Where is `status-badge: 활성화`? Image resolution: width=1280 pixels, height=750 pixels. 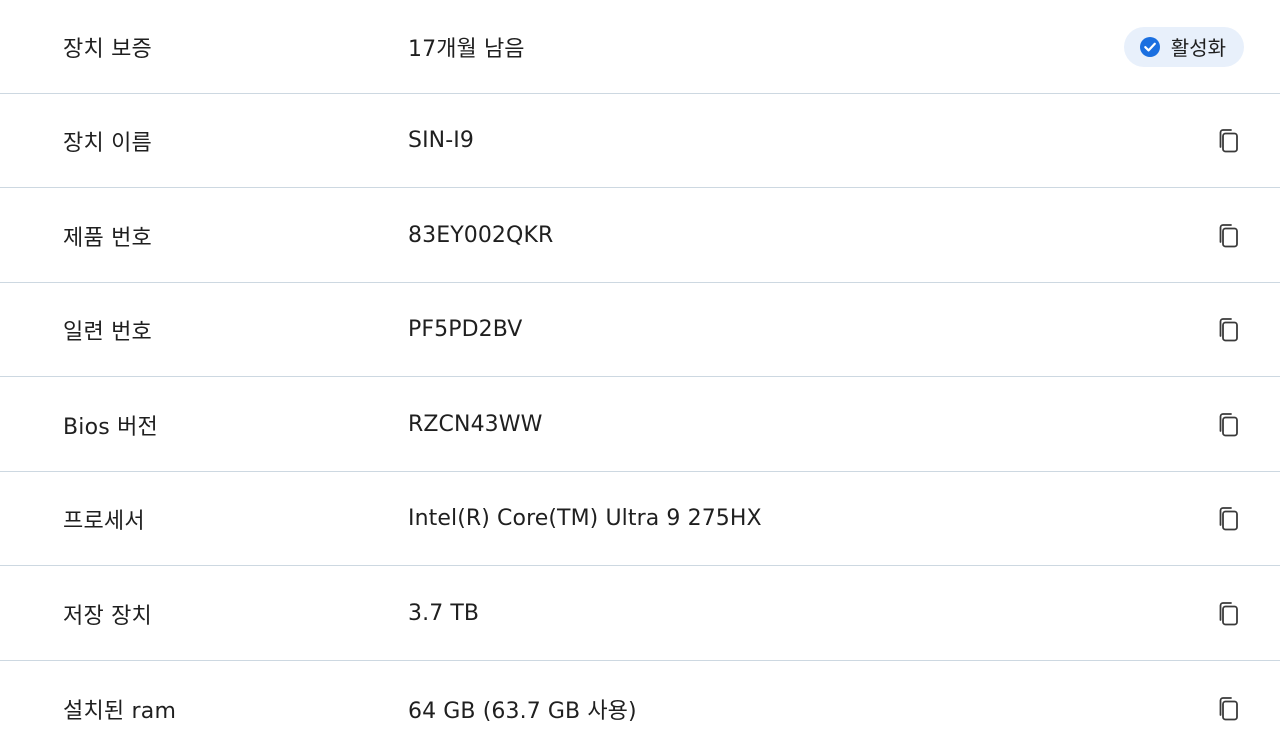 status-badge: 활성화 is located at coordinates (1183, 46).